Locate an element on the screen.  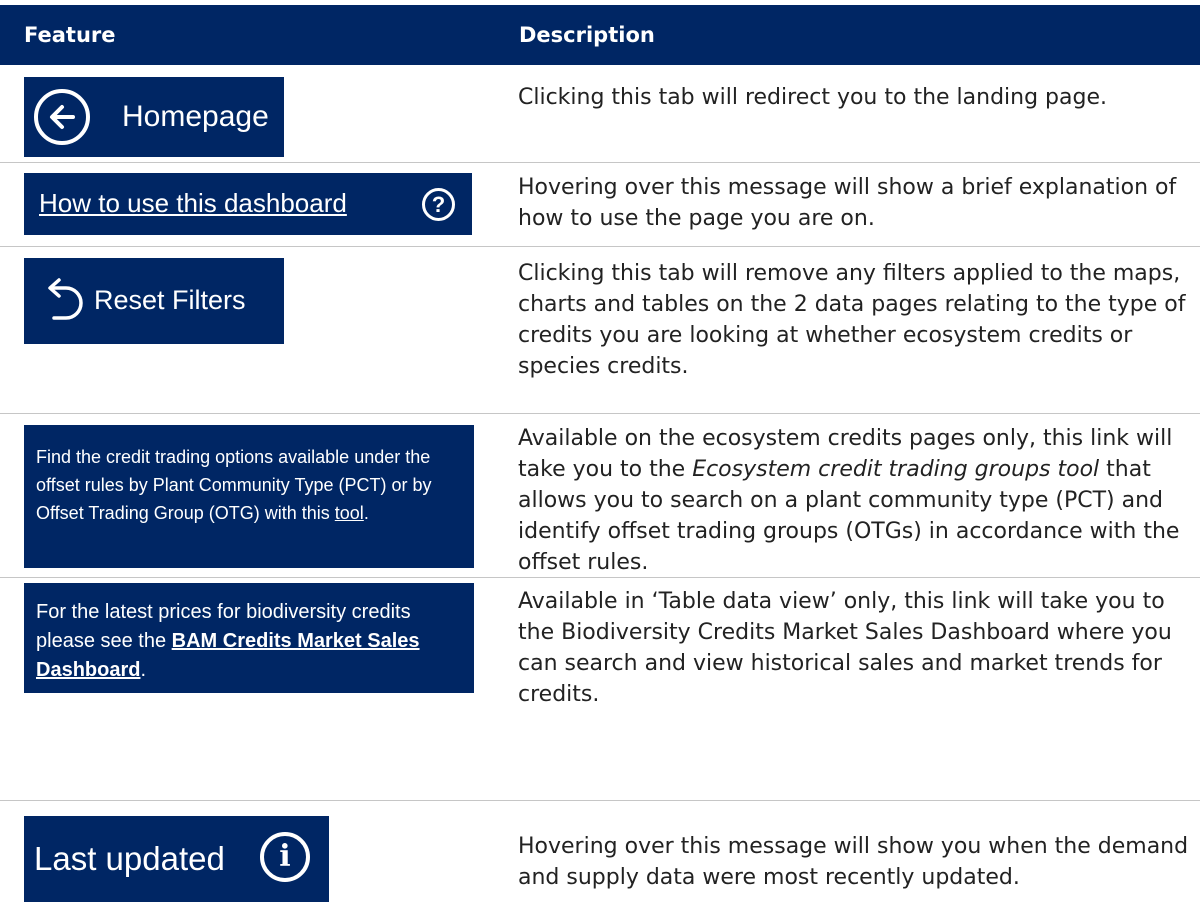
homepage-button: Homepage is located at coordinates (154, 117).